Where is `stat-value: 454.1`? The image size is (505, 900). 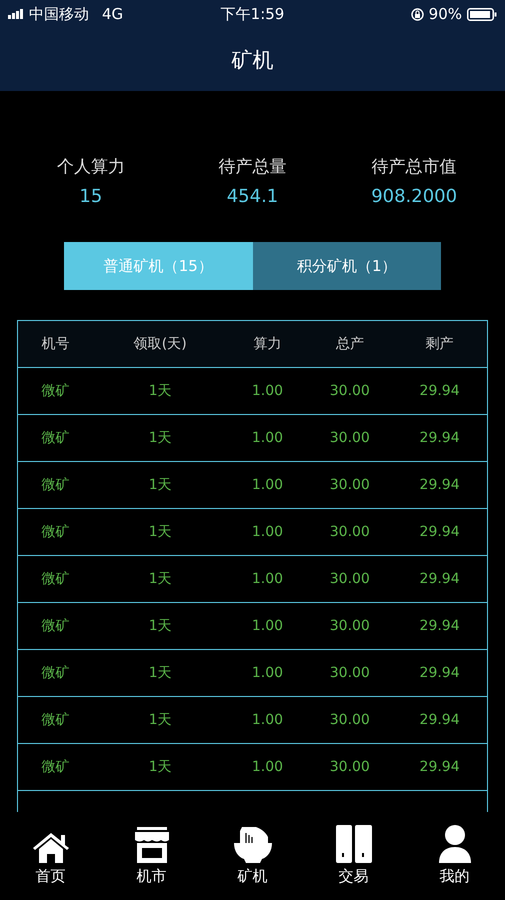
stat-value: 454.1 is located at coordinates (252, 196).